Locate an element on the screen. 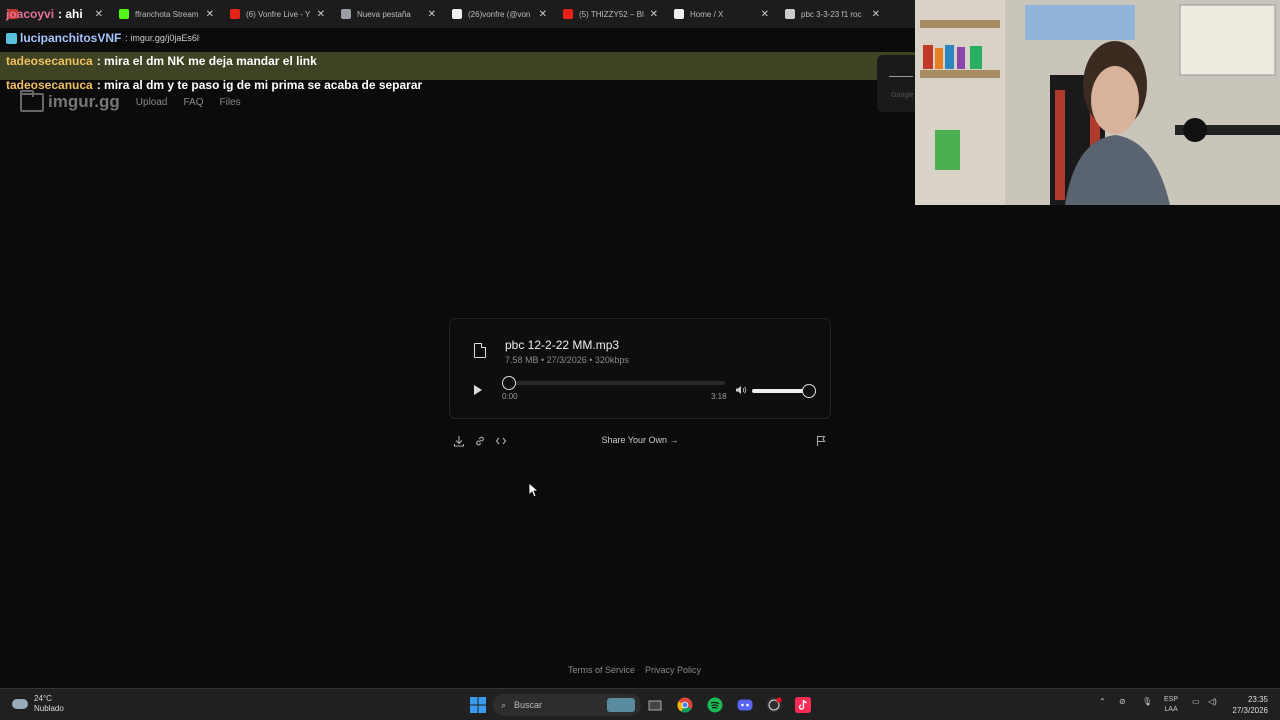 The width and height of the screenshot is (1280, 720). site-logo: imgur.gg is located at coordinates (70, 100).